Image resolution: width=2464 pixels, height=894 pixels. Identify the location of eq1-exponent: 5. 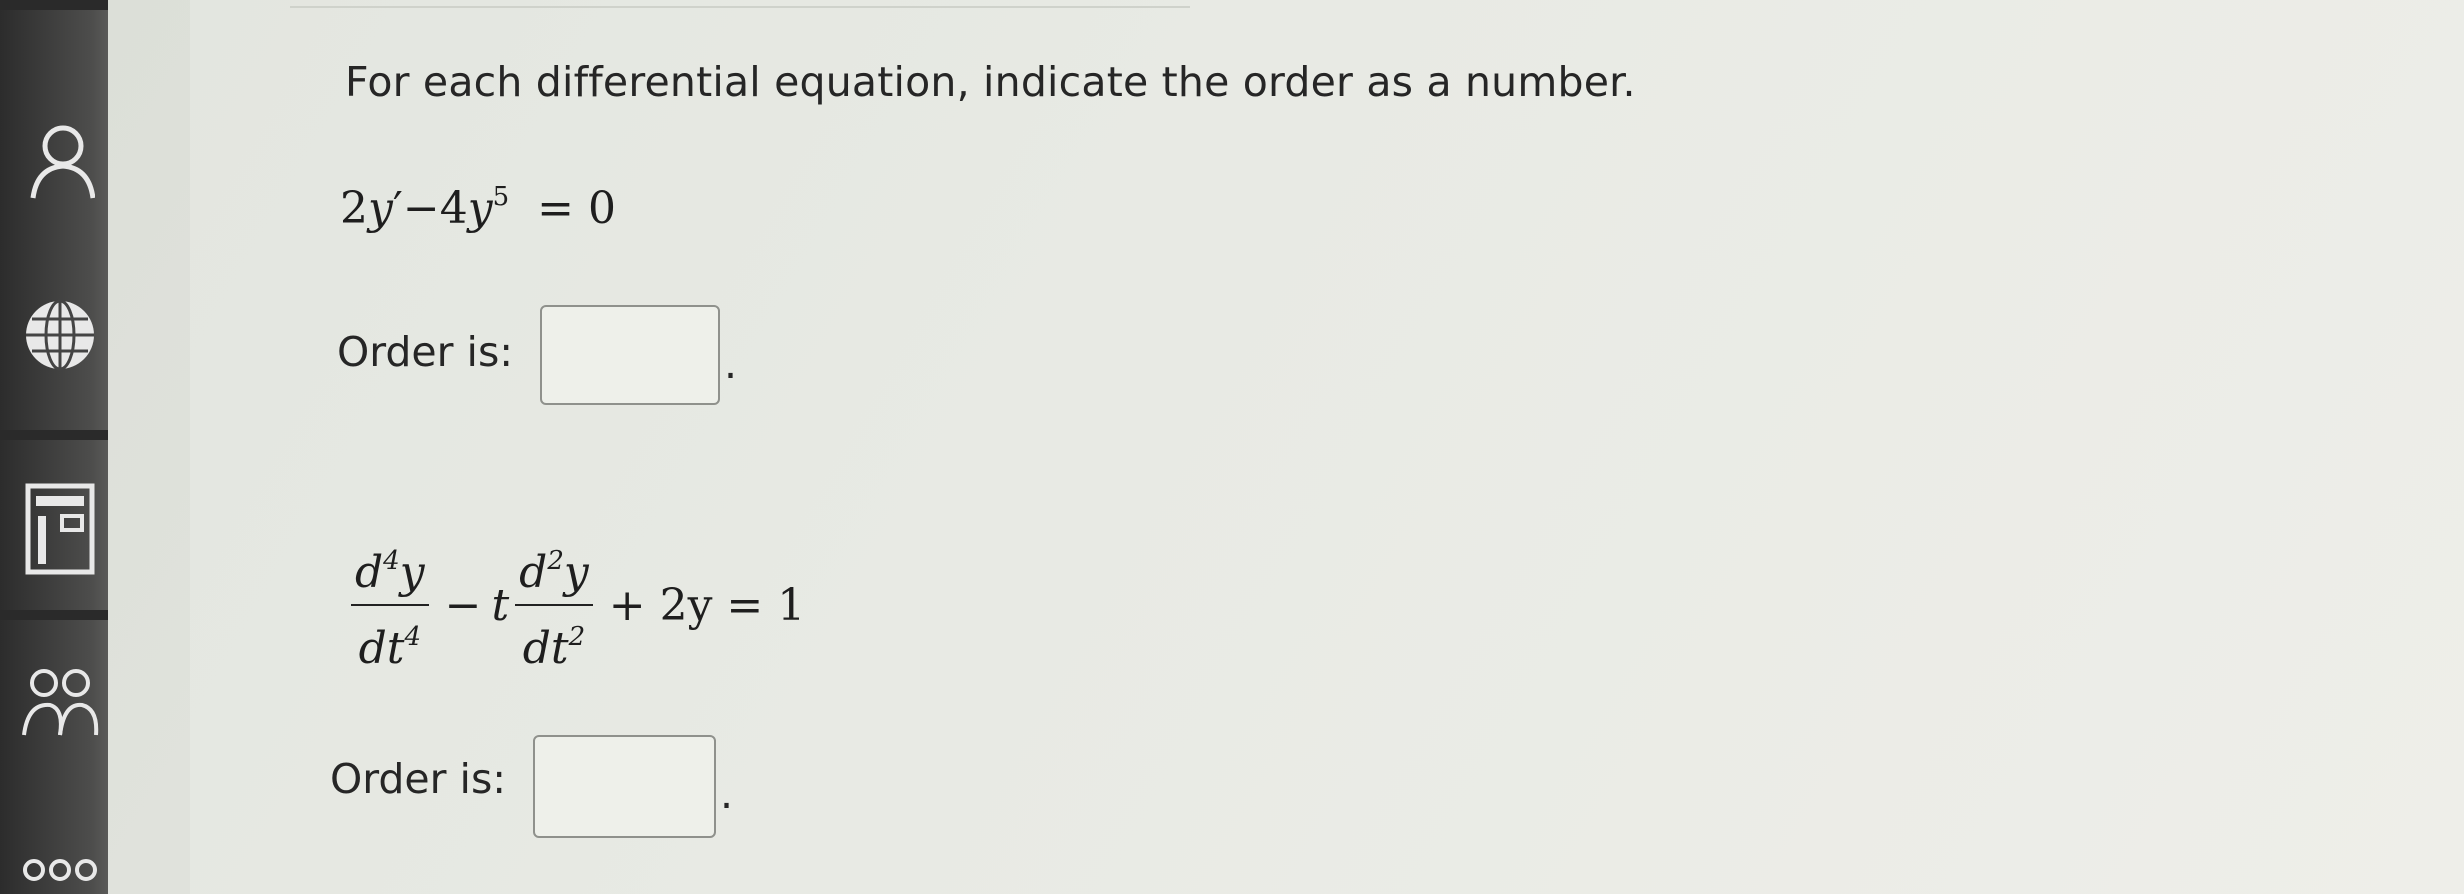
(501, 197).